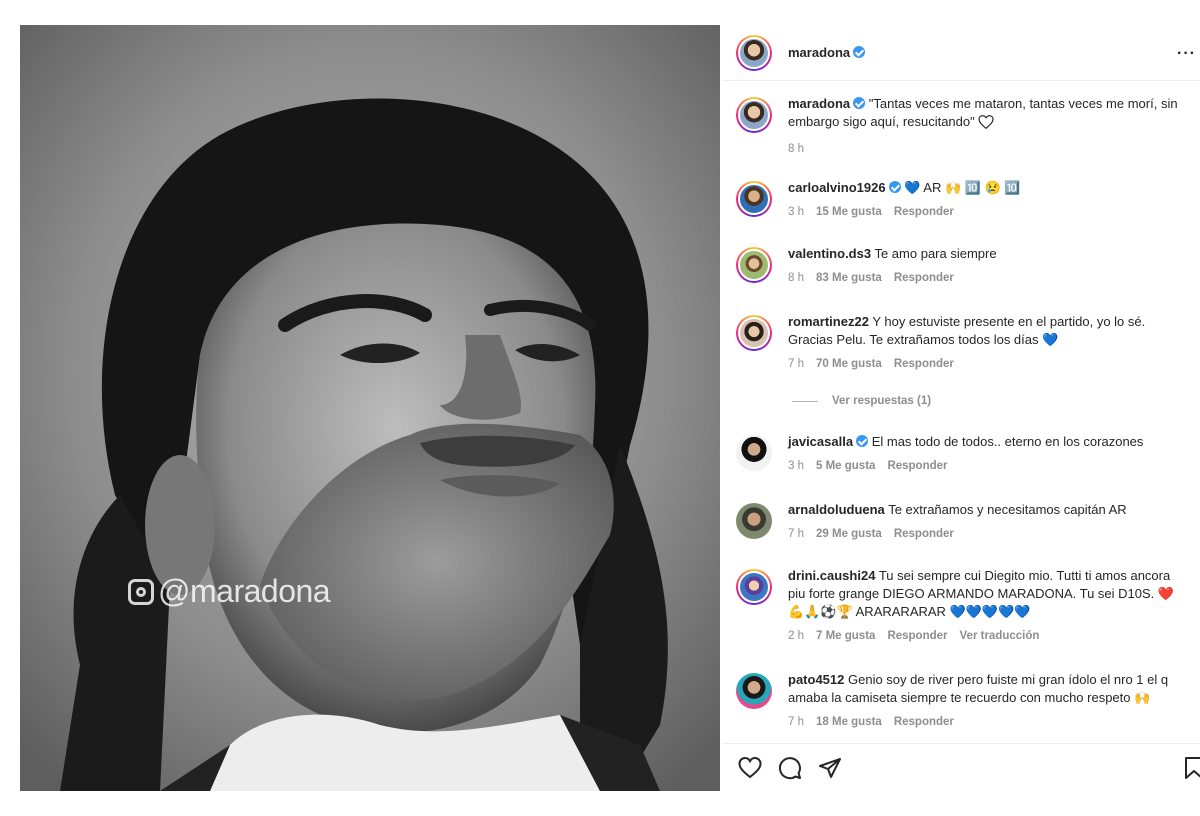  I want to click on comment-text: Te extrañamos y necesitamos capitán AR, so click(1007, 509).